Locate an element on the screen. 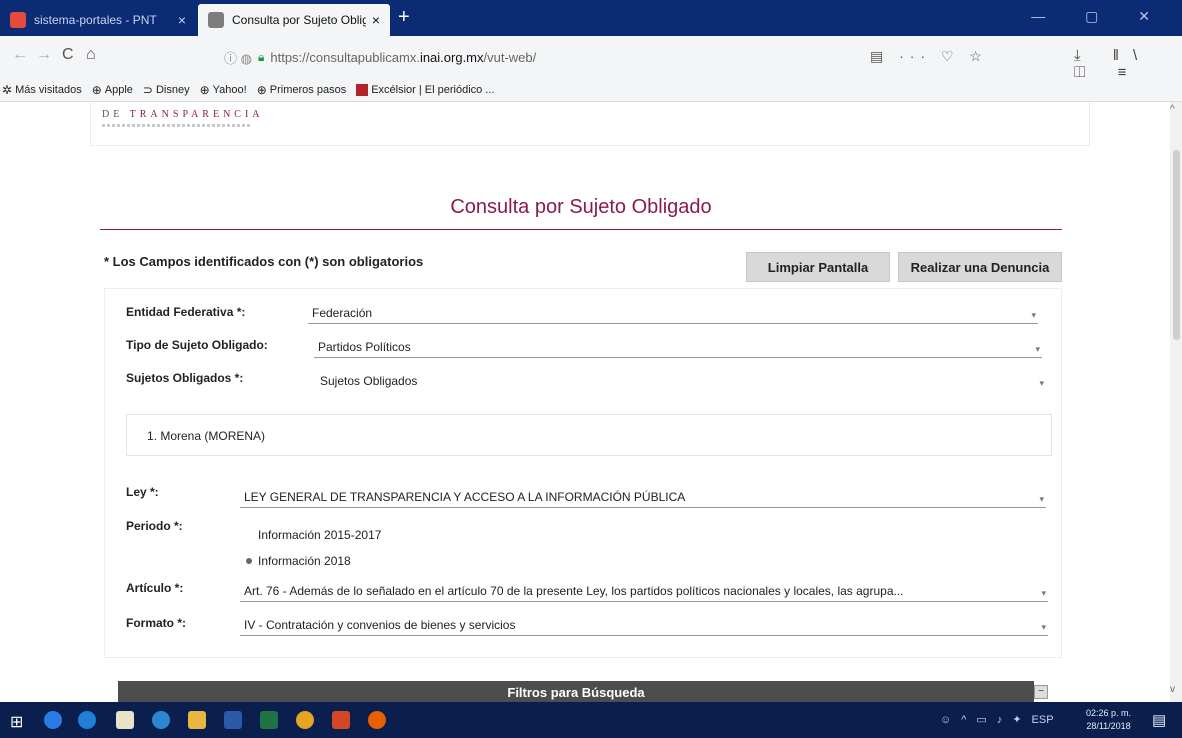 This screenshot has height=738, width=1182. excelsior-icon is located at coordinates (362, 89).